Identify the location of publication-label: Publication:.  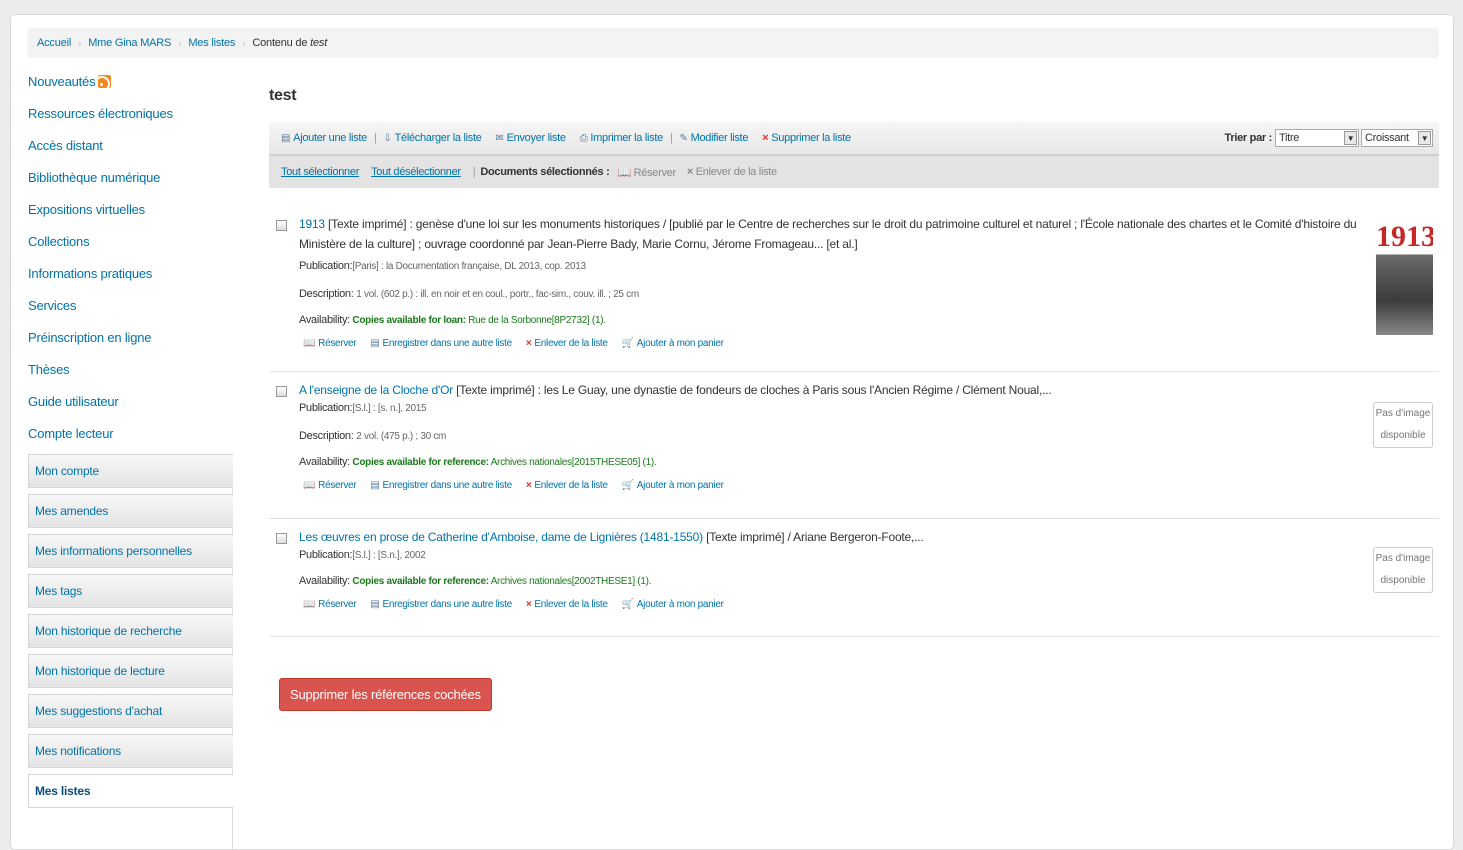
(326, 555).